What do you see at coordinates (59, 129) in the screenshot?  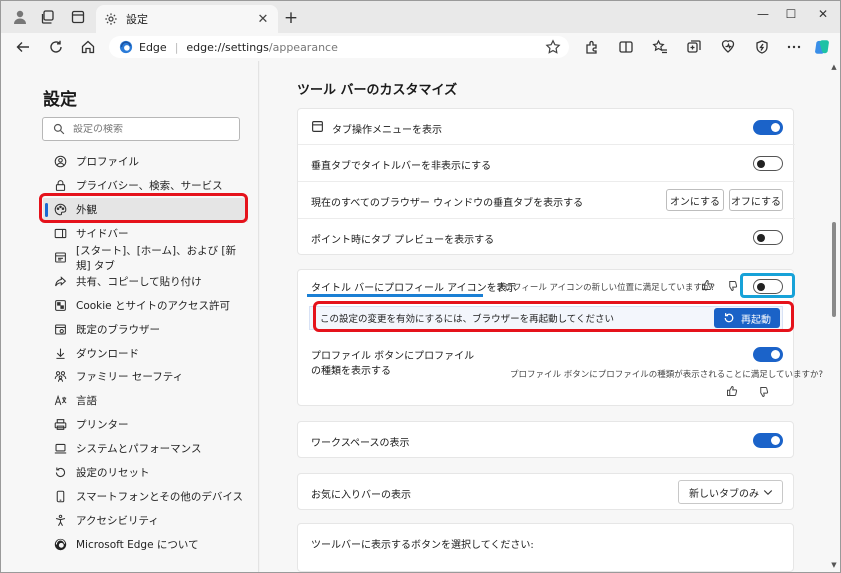 I see `search-icon` at bounding box center [59, 129].